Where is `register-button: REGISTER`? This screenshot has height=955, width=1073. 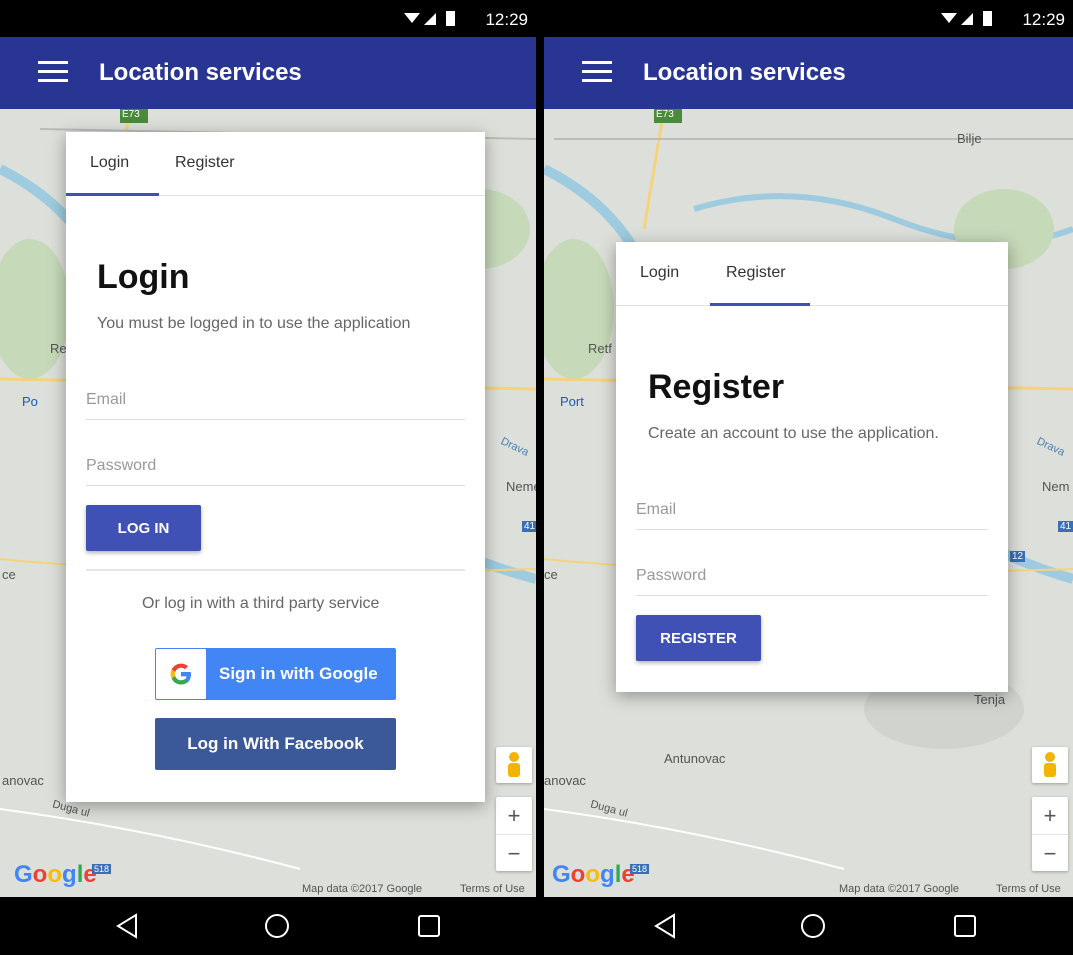 register-button: REGISTER is located at coordinates (698, 638).